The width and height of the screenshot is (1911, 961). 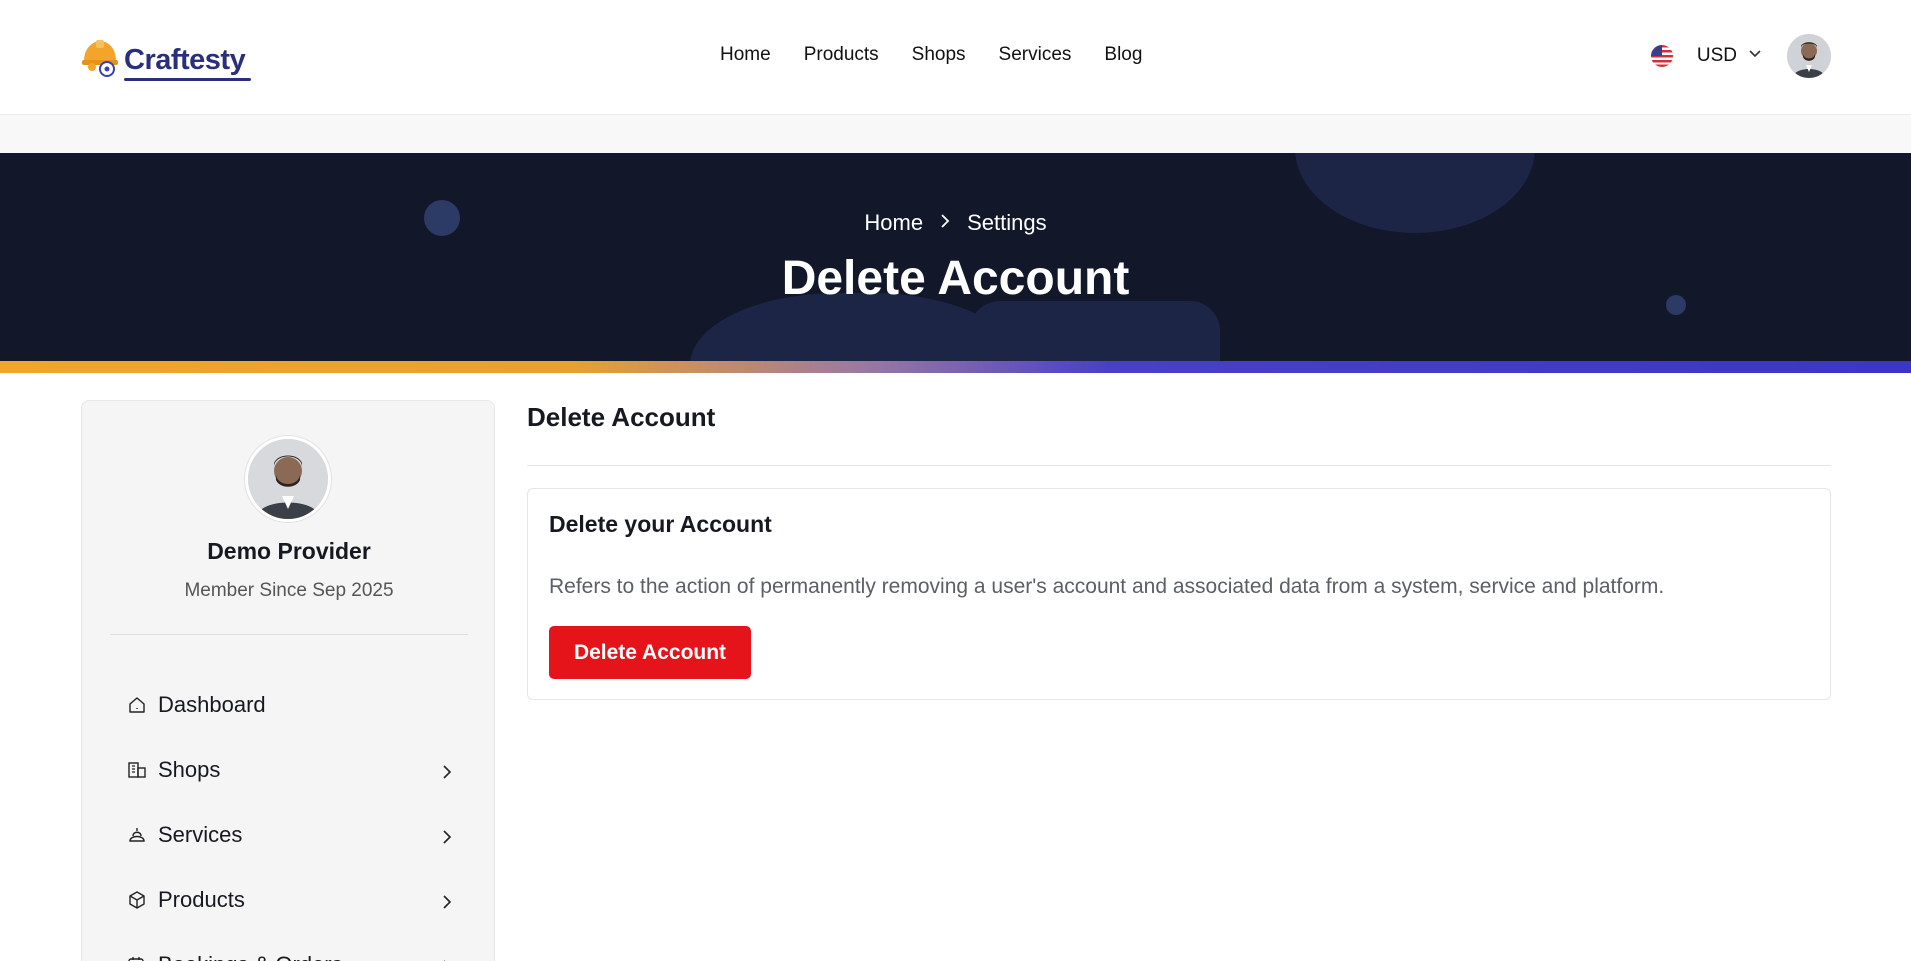 I want to click on main-nav: Home Products Shops Services Blog, so click(x=931, y=55).